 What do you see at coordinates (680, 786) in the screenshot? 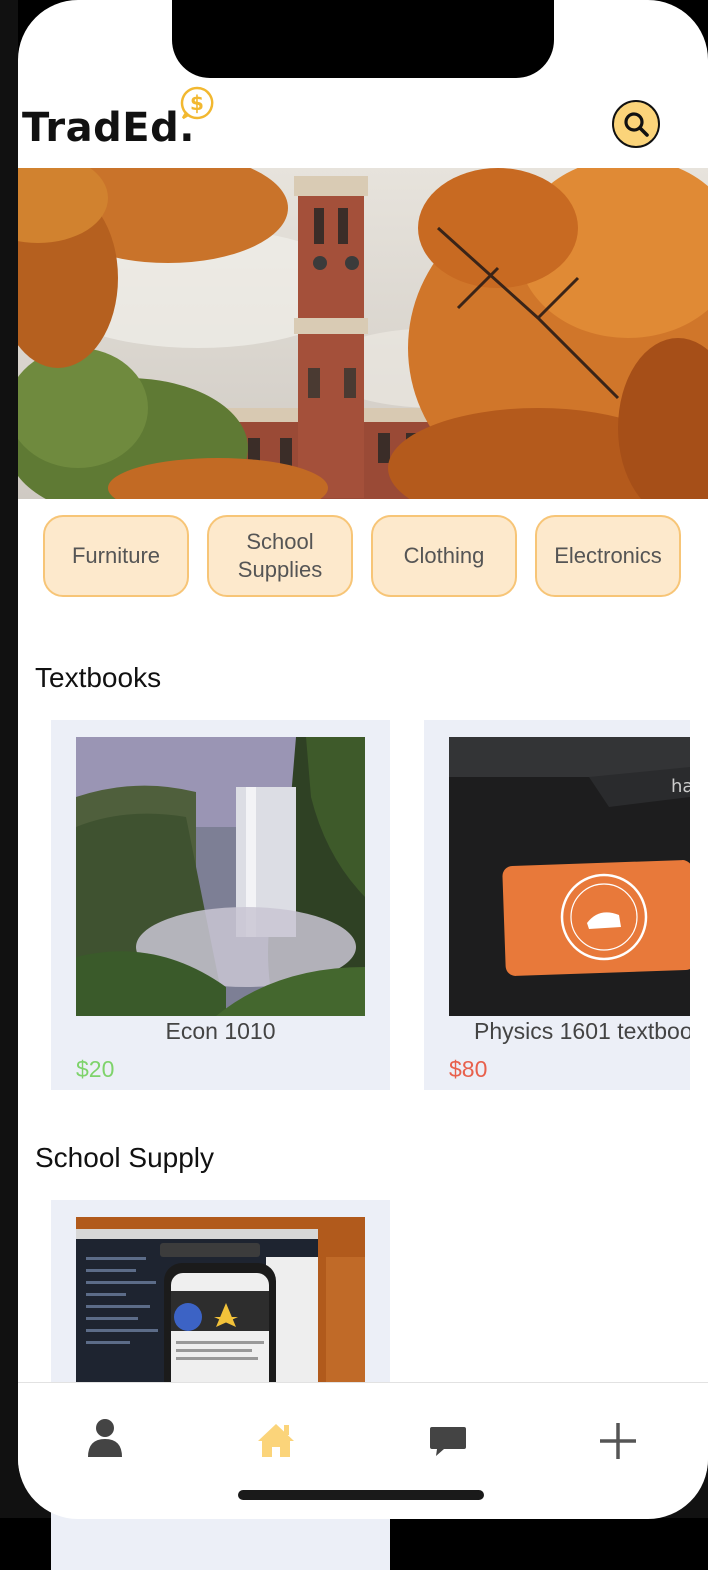
I see `svg-text: ha` at bounding box center [680, 786].